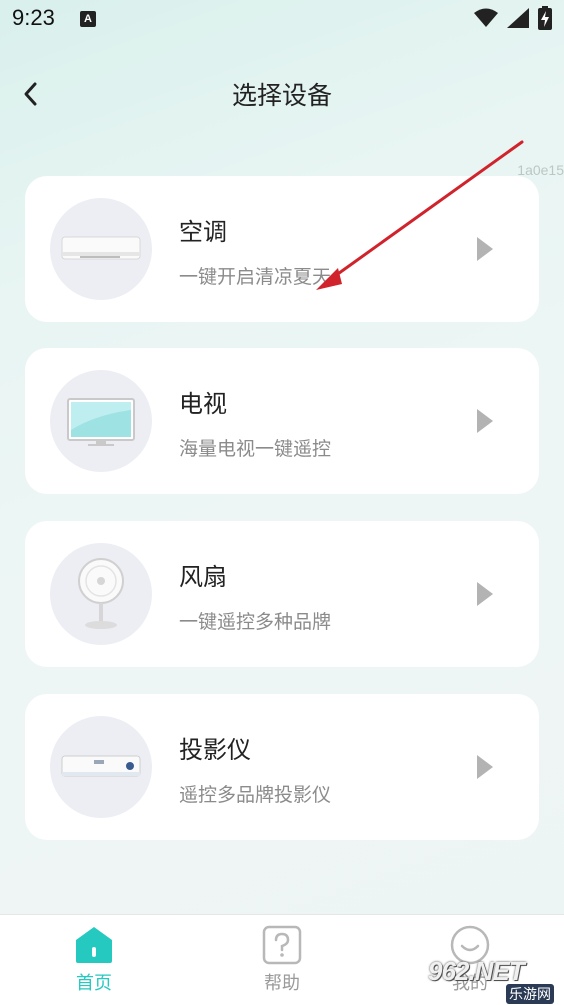 The image size is (564, 1005). What do you see at coordinates (420, 215) in the screenshot?
I see `annotation-arrow` at bounding box center [420, 215].